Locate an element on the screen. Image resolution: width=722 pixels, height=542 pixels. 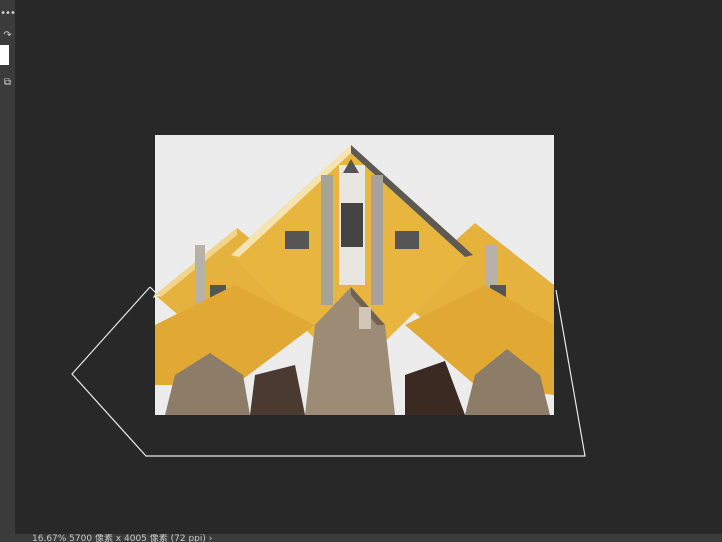
more-tools-icon: ••• is located at coordinates (8, 14).